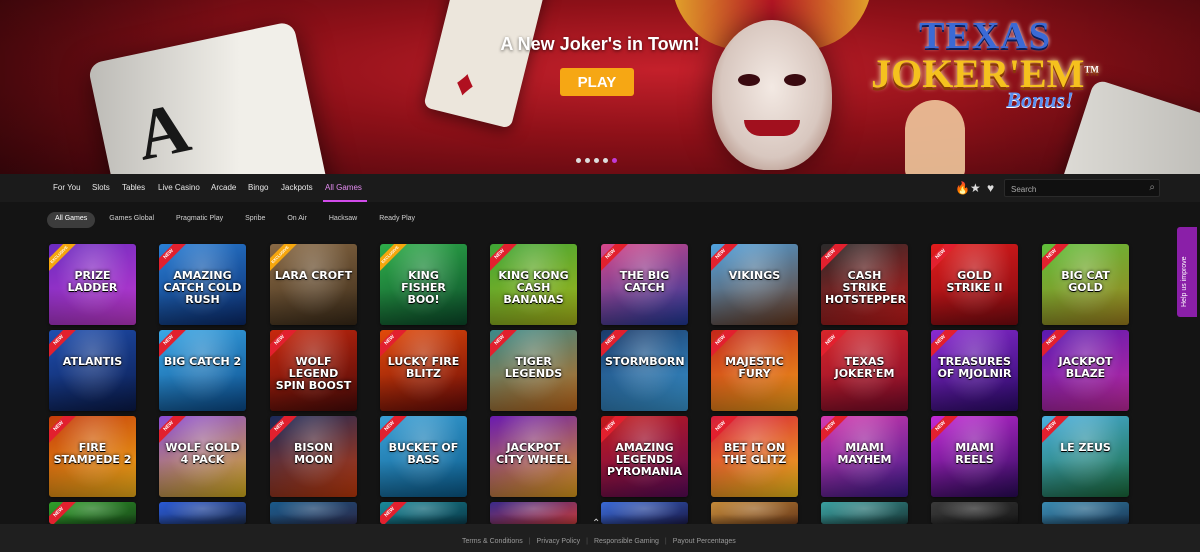 The image size is (1200, 552). Describe the element at coordinates (202, 287) in the screenshot. I see `game-title: AMAZING CATCH COLD RUSH` at that location.